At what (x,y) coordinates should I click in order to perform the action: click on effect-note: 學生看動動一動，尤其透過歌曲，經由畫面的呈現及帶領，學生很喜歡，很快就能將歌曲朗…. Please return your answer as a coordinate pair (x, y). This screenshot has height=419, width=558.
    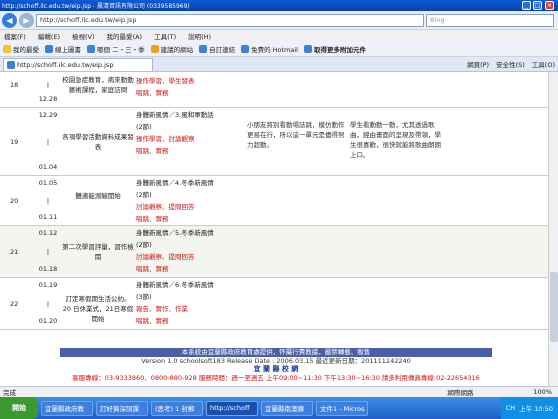
    Looking at the image, I should click on (395, 140).